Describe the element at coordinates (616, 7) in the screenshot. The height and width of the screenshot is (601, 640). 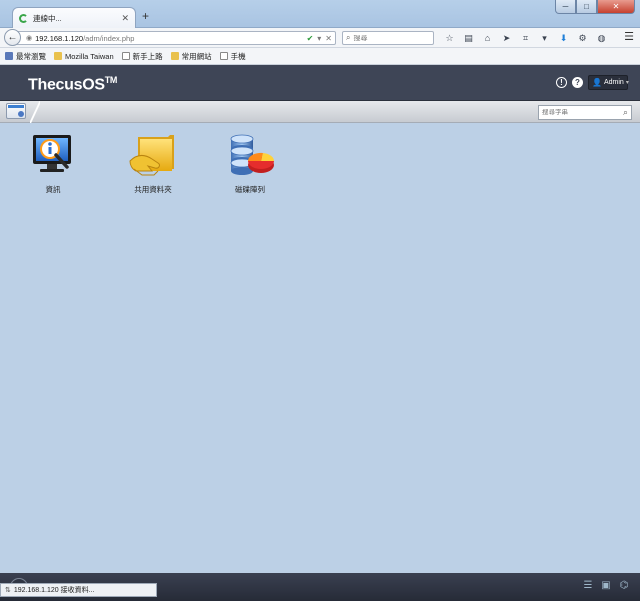
I see `close-button: ✕` at that location.